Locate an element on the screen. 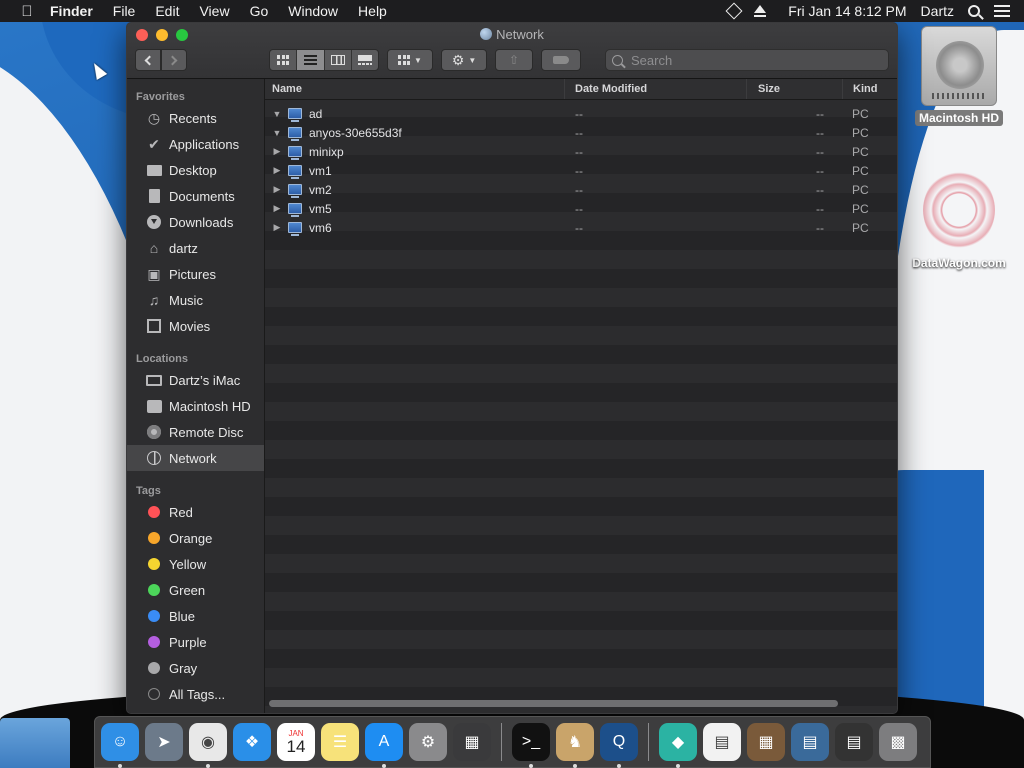  row-kind: PC is located at coordinates (860, 113).